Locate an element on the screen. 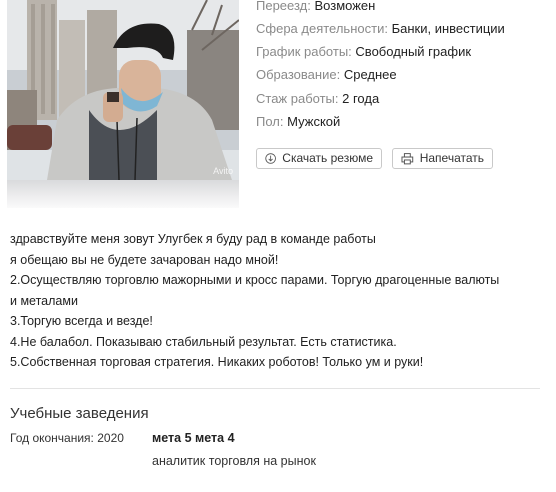 This screenshot has height=492, width=556. detail-relocation: Переезд: Возможен is located at coordinates (315, 7).